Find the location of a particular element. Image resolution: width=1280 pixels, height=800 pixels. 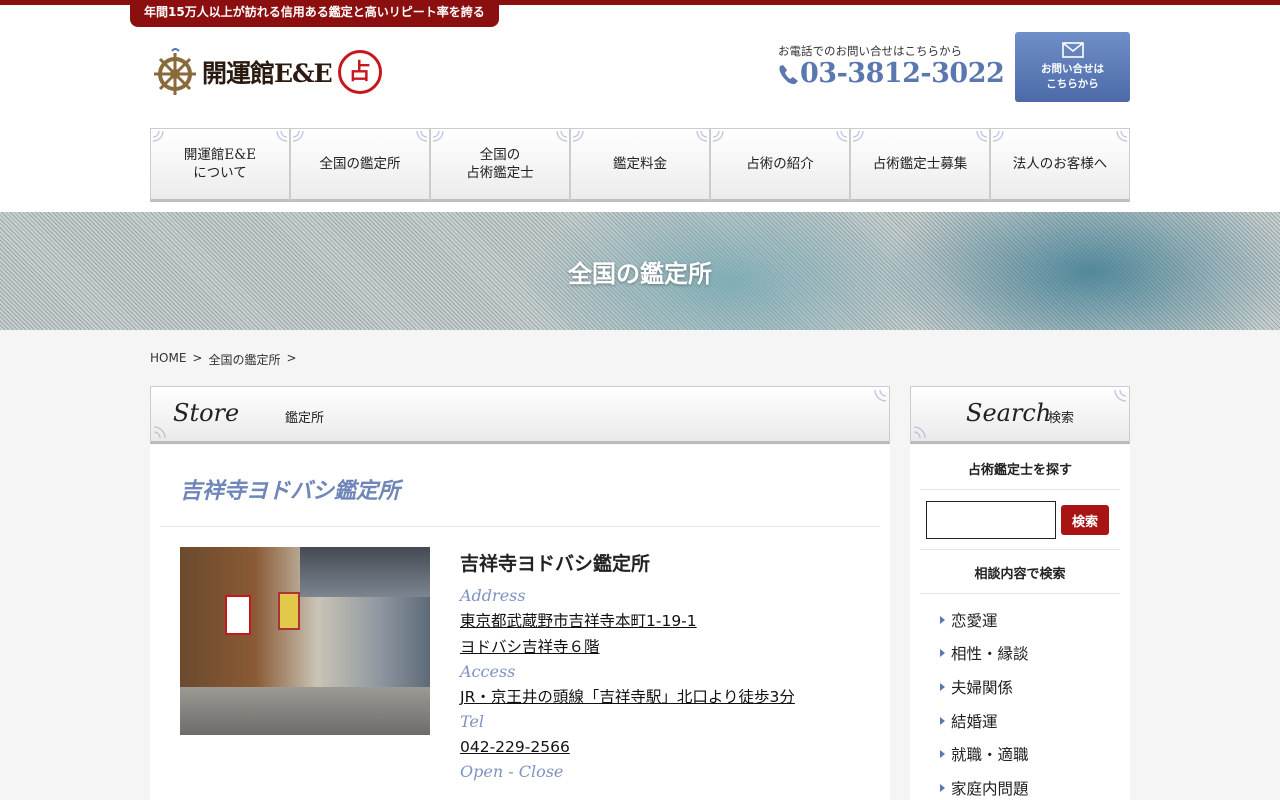

category-list: 恋愛運 相性・縁談 夫婦関係 結婚運 就職・適職 家庭内問題 is located at coordinates (984, 701).